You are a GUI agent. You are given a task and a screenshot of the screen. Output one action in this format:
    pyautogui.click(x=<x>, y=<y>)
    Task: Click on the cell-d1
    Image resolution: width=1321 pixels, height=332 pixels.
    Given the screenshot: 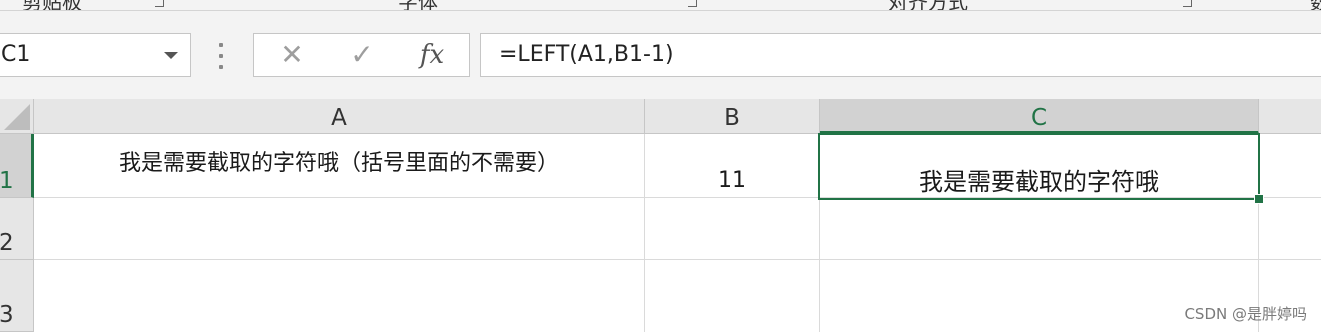 What is the action you would take?
    pyautogui.click(x=1290, y=166)
    